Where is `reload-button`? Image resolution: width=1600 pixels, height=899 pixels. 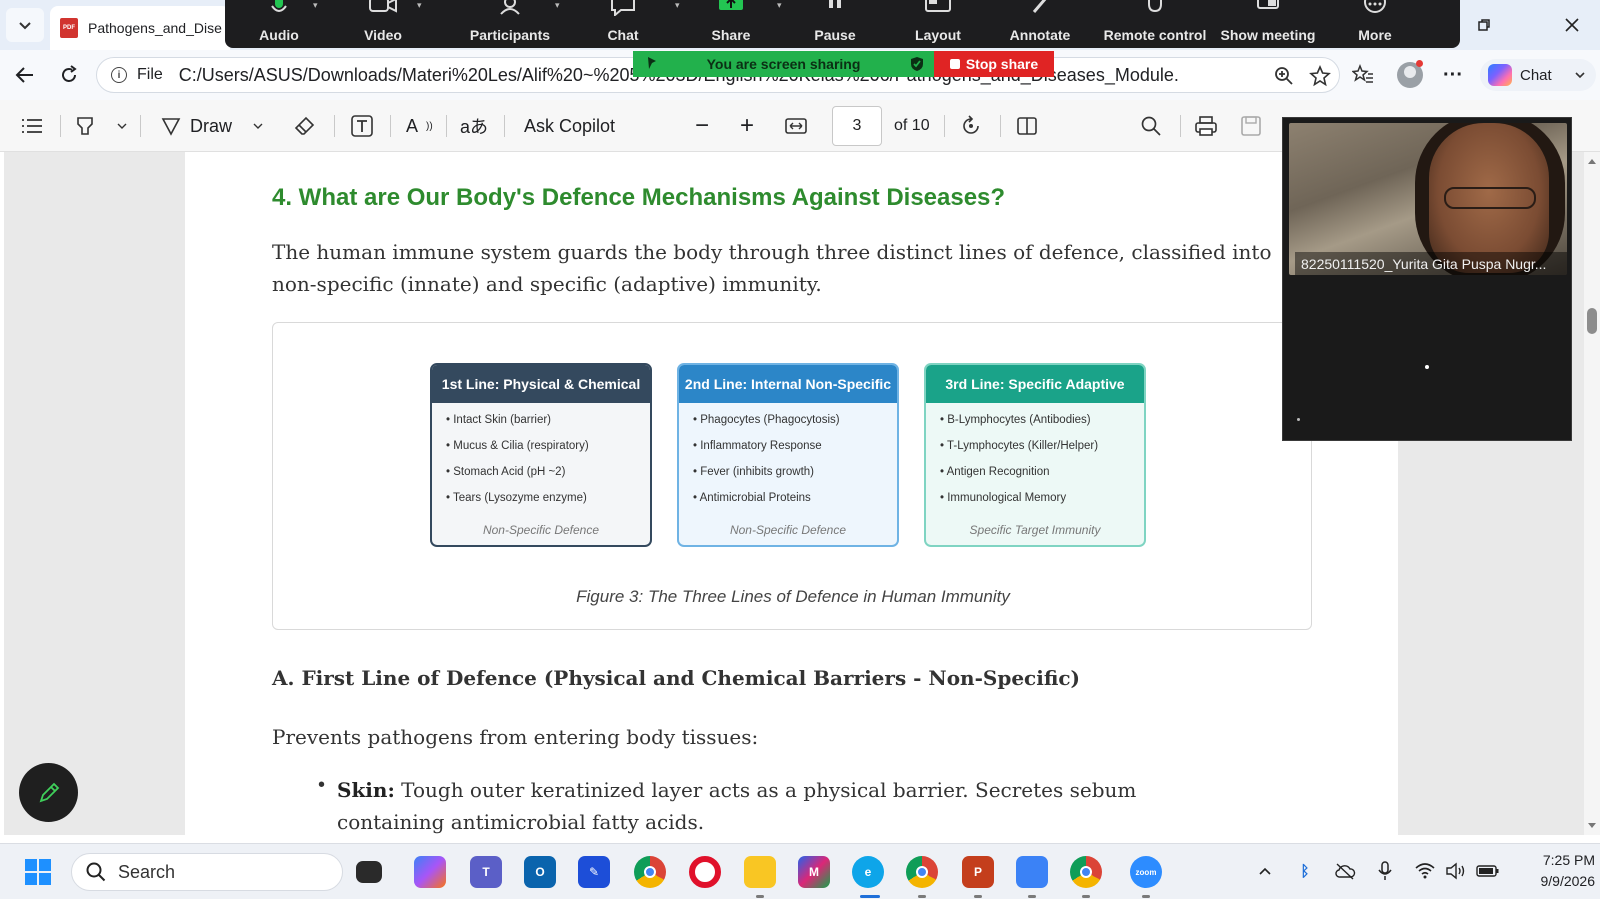 reload-button is located at coordinates (69, 75).